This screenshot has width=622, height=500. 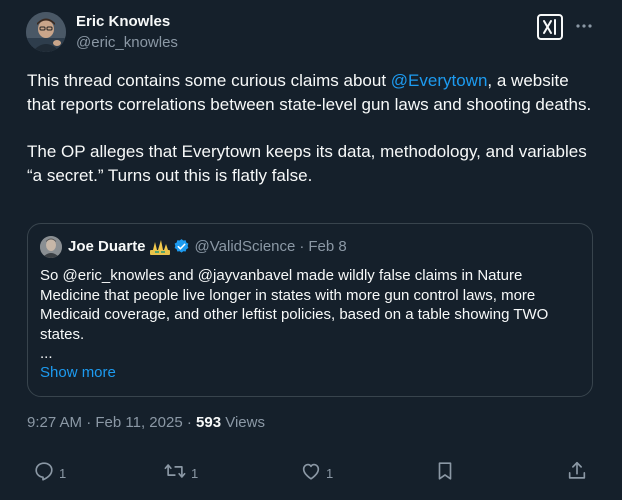 I want to click on mention-link: @Everytown, so click(x=439, y=80).